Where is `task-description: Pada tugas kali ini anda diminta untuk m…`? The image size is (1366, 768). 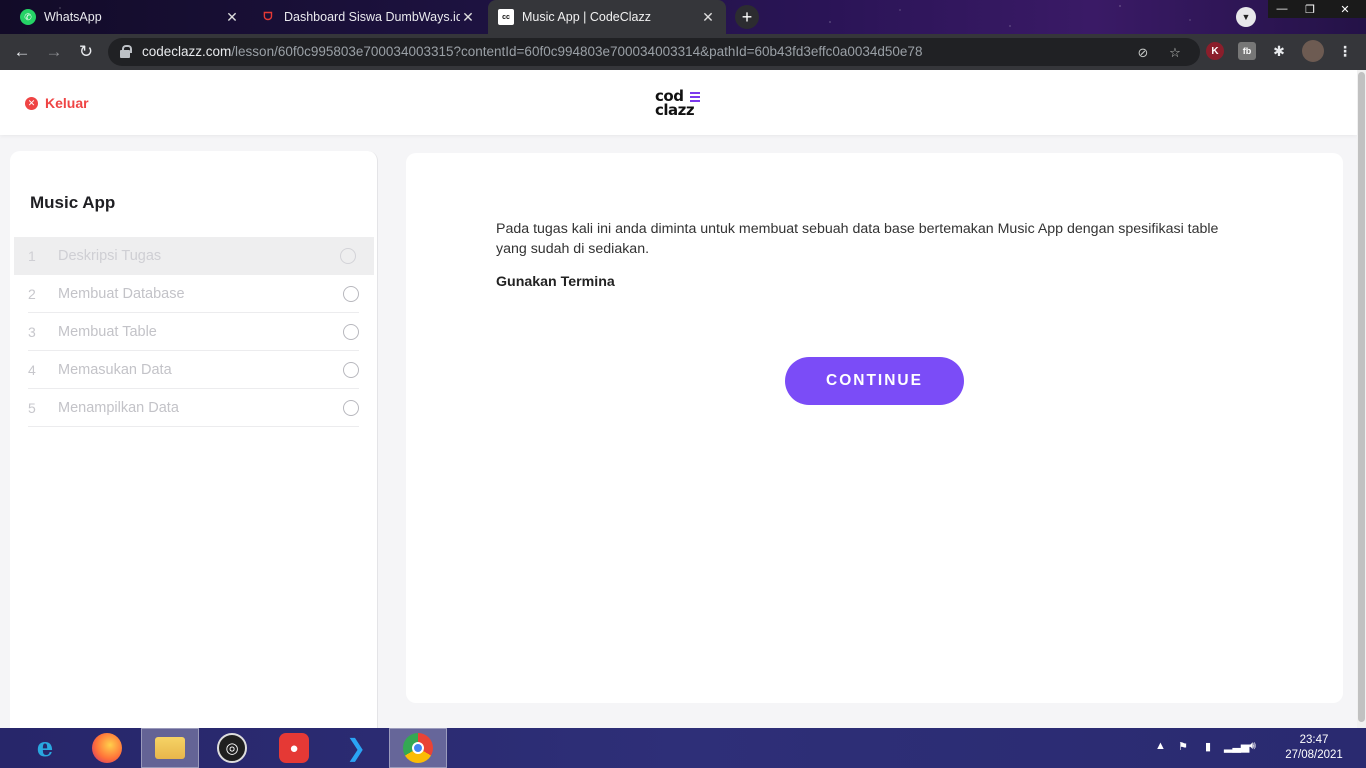
task-description: Pada tugas kali ini anda diminta untuk m… is located at coordinates (857, 239).